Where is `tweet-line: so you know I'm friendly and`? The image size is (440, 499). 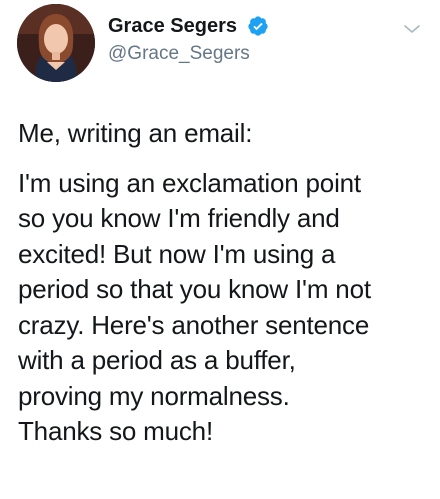 tweet-line: so you know I'm friendly and is located at coordinates (179, 218).